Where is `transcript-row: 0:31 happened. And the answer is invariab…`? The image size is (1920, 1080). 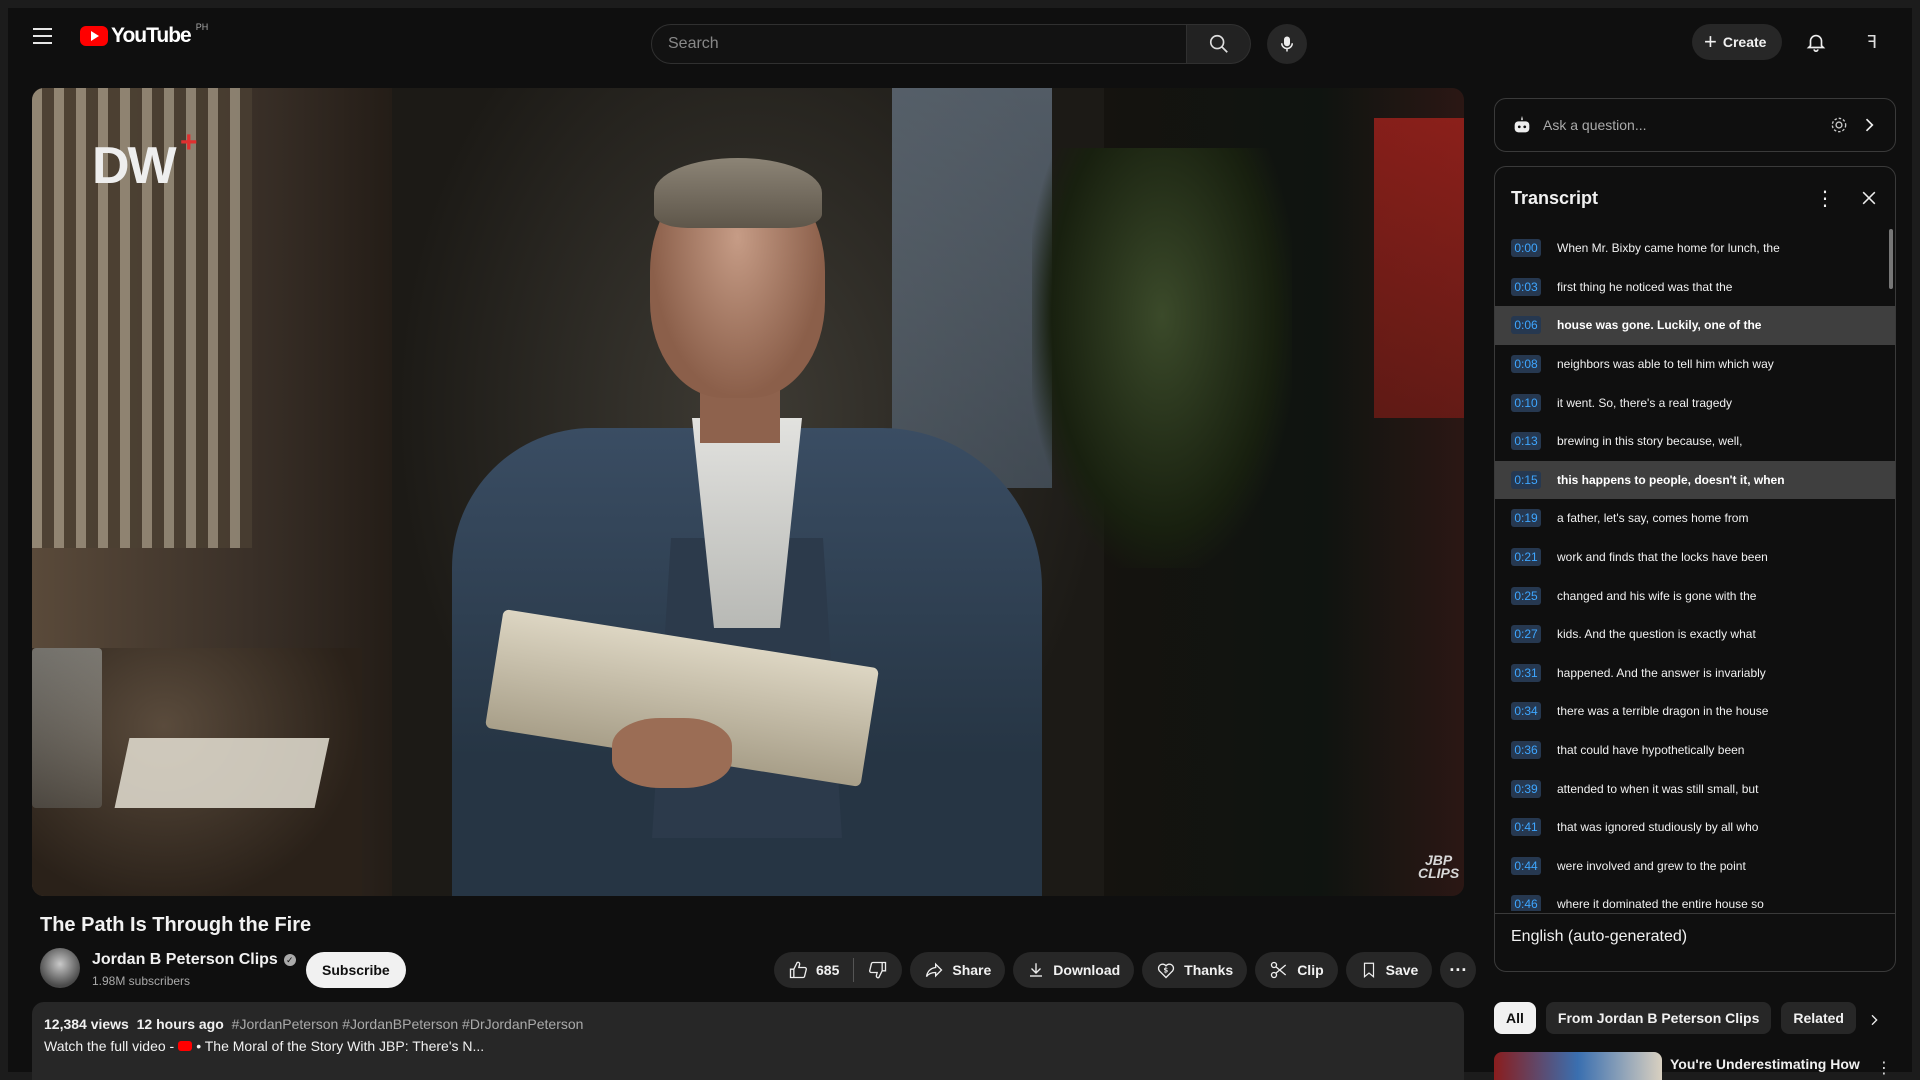
transcript-row: 0:31 happened. And the answer is invariab… is located at coordinates (1695, 673).